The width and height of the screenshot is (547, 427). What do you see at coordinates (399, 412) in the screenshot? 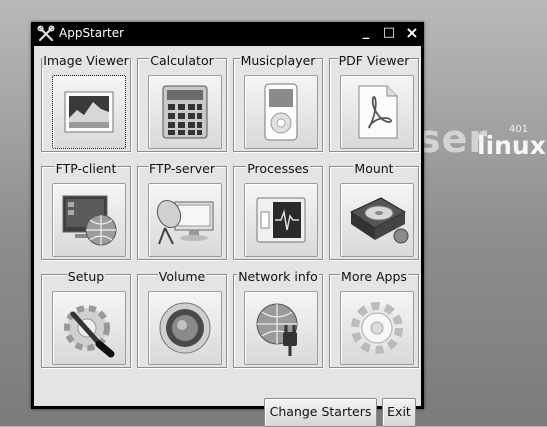
I see `exit-button: Exit` at bounding box center [399, 412].